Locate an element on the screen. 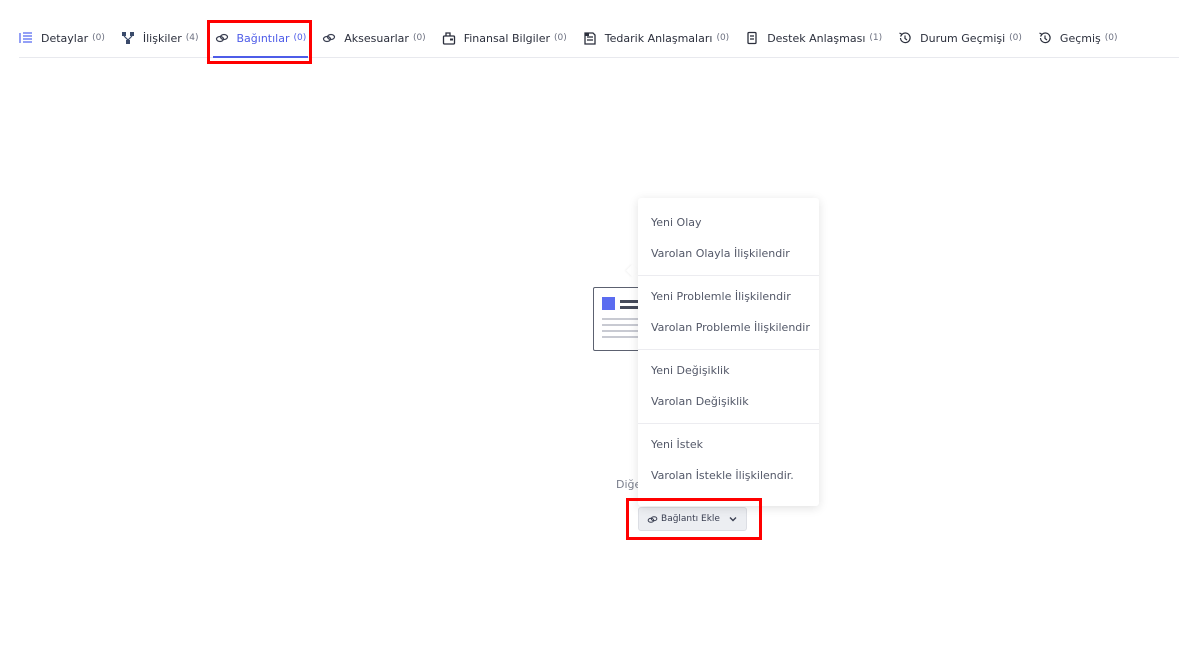 Image resolution: width=1179 pixels, height=656 pixels. menu-item-link-existing-request: Varolan İstekle İlişkilendir. is located at coordinates (728, 475).